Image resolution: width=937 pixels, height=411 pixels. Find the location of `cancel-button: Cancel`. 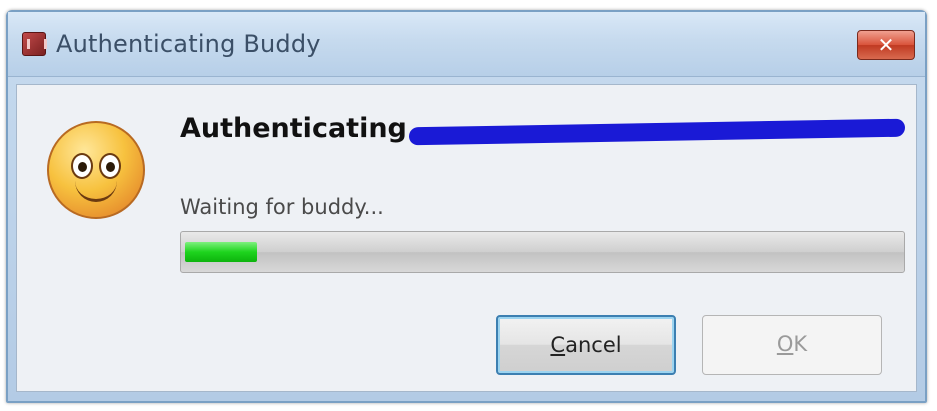

cancel-button: Cancel is located at coordinates (586, 345).